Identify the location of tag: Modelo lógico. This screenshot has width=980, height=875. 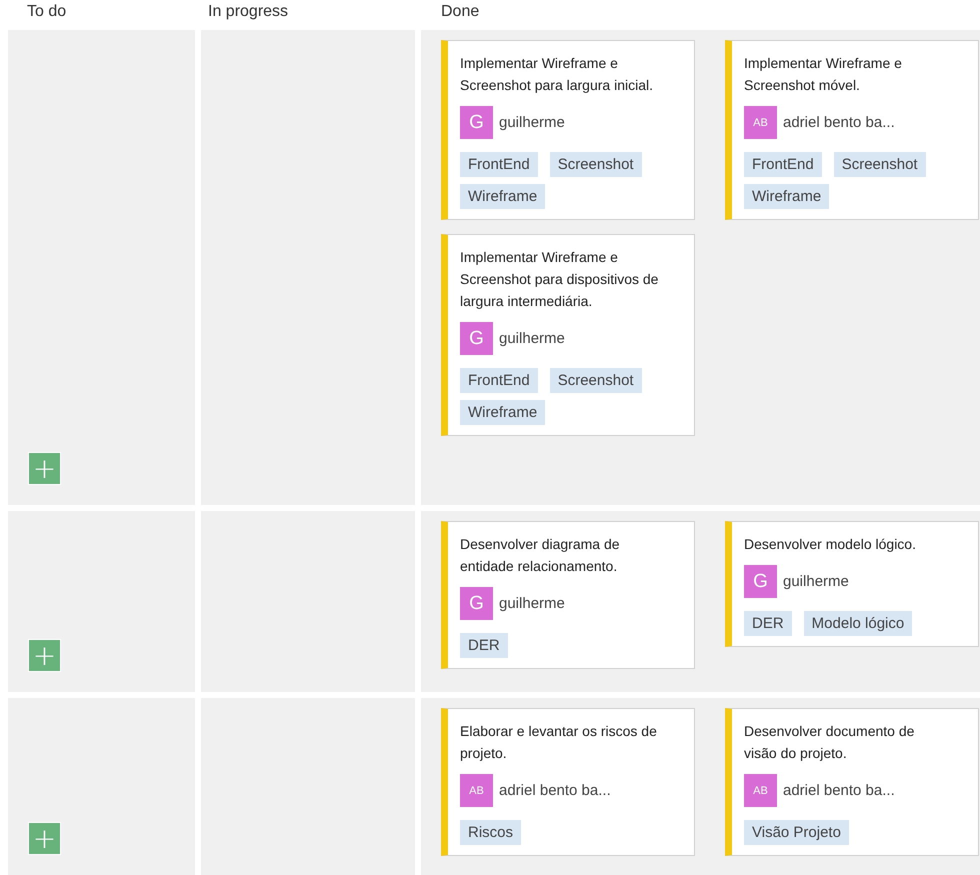
(858, 623).